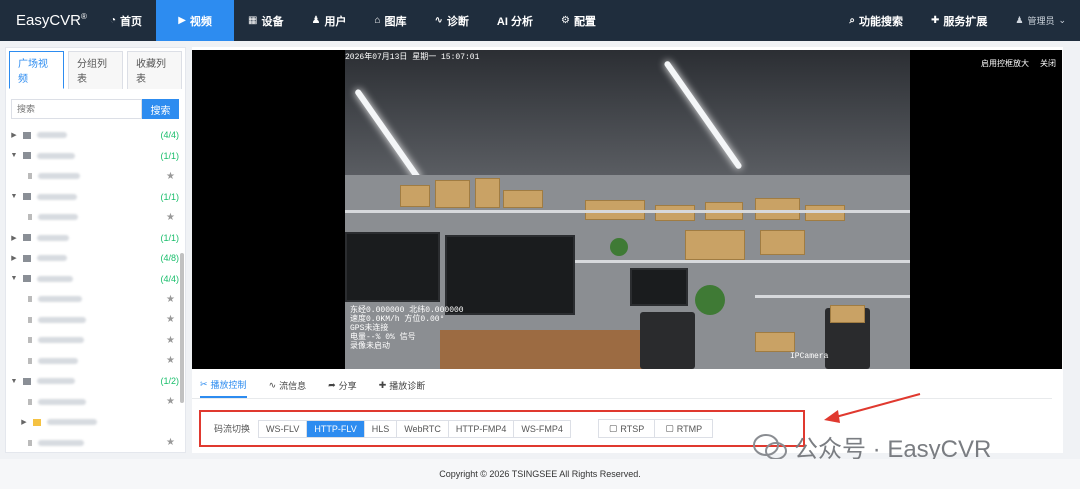 The image size is (1080, 489). Describe the element at coordinates (288, 388) in the screenshot. I see `tab-stream-info: ∿ 流信息` at that location.